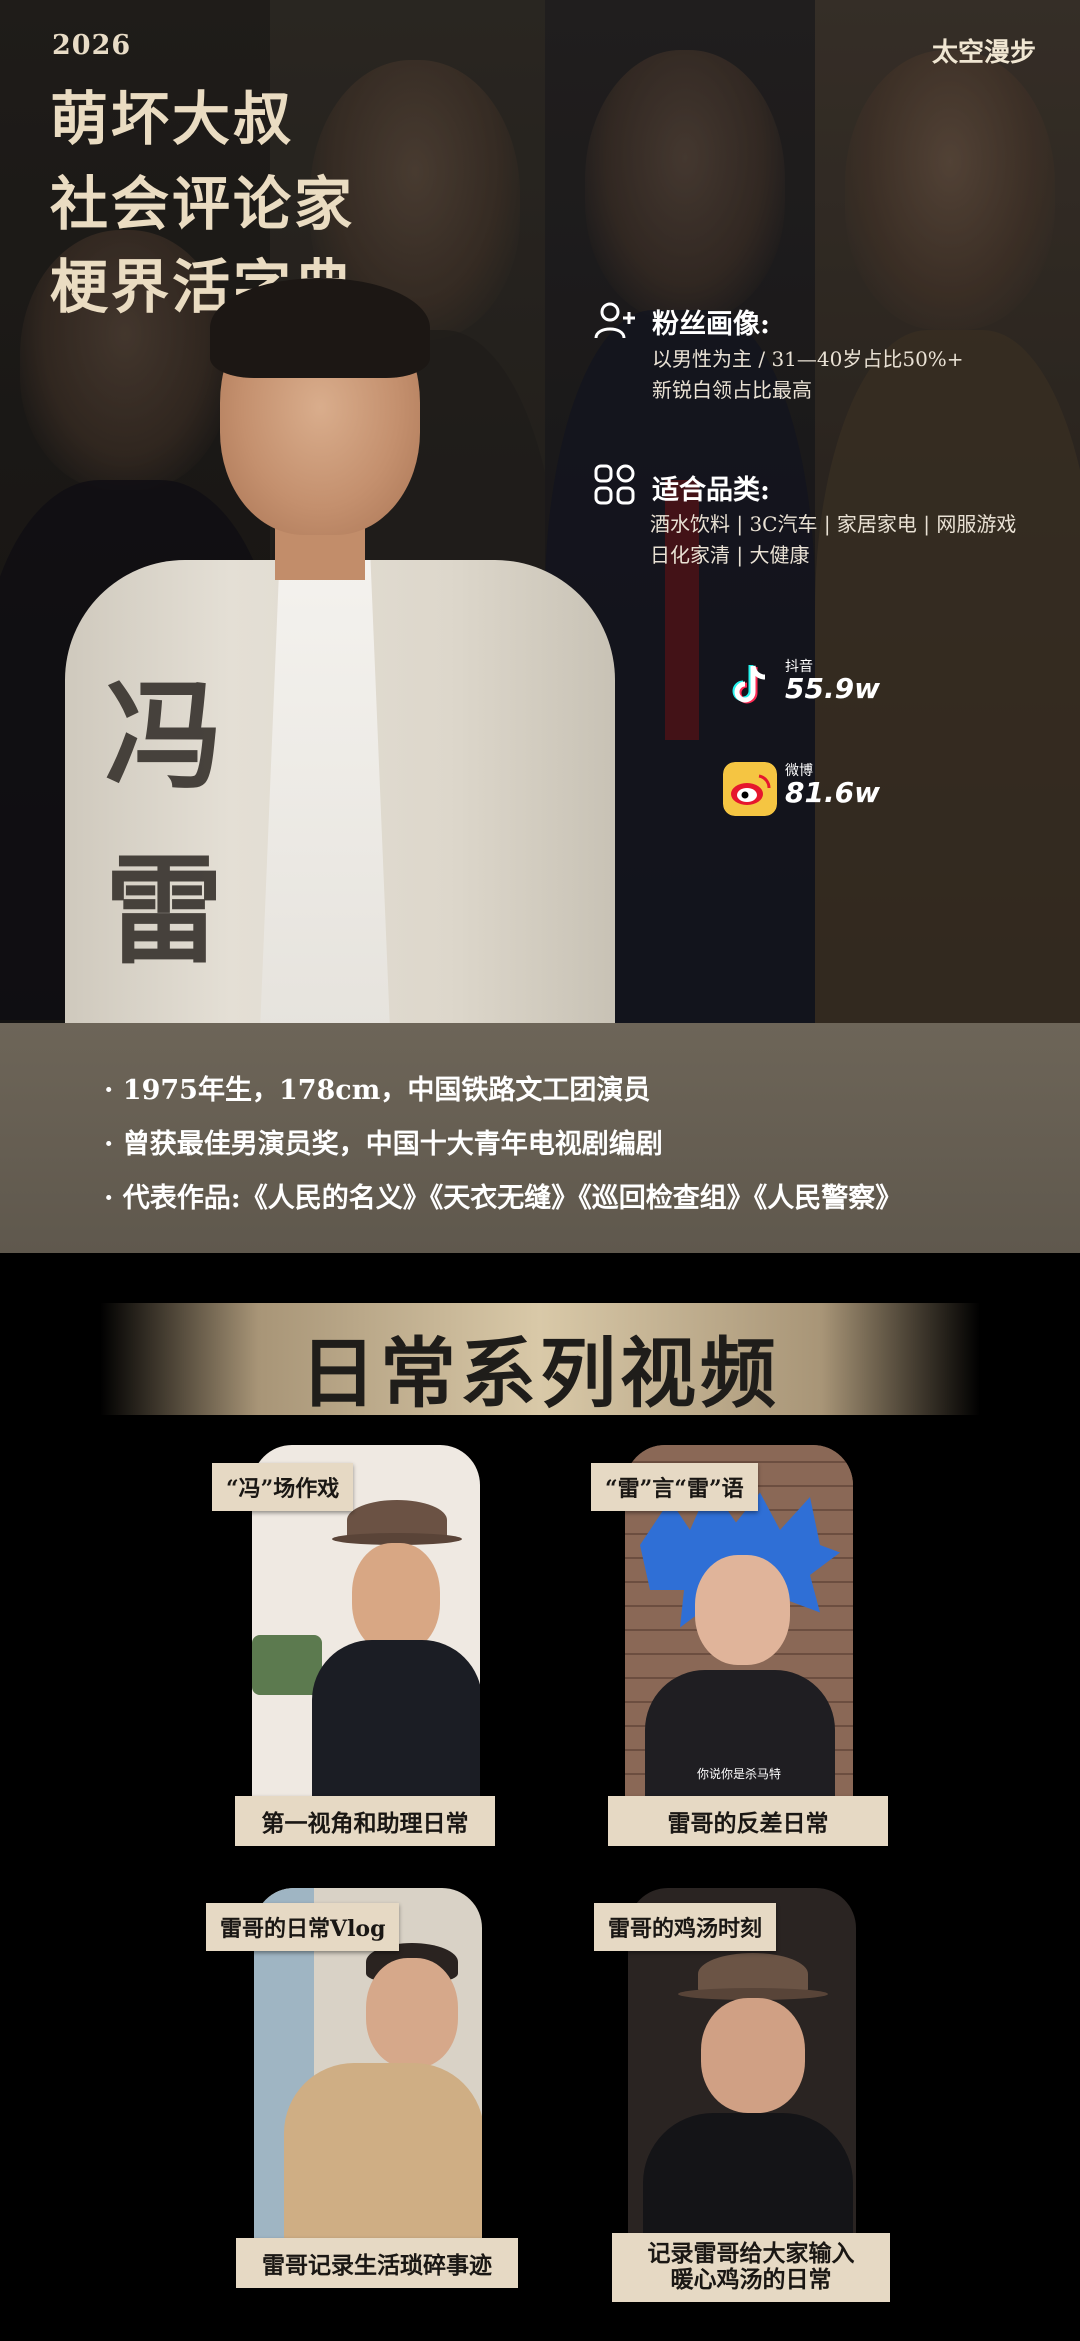  I want to click on bio-line-1: · 1975年生，178cm，中国铁路文工团演员, so click(377, 1090).